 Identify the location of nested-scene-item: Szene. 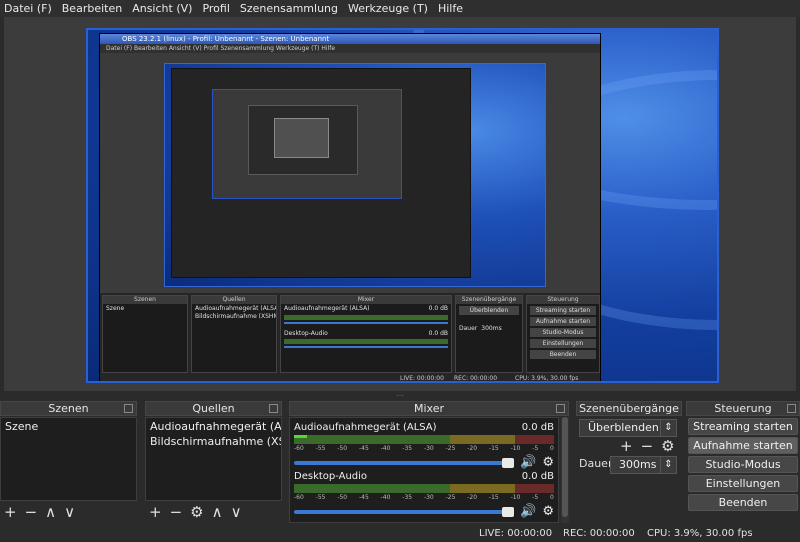
(115, 308).